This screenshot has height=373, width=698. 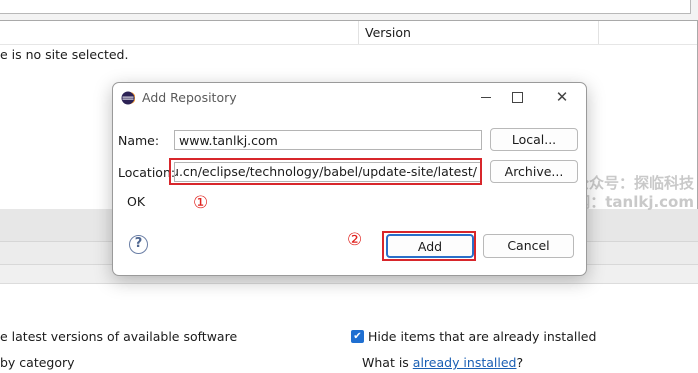 What do you see at coordinates (136, 201) in the screenshot?
I see `status-message: OK` at bounding box center [136, 201].